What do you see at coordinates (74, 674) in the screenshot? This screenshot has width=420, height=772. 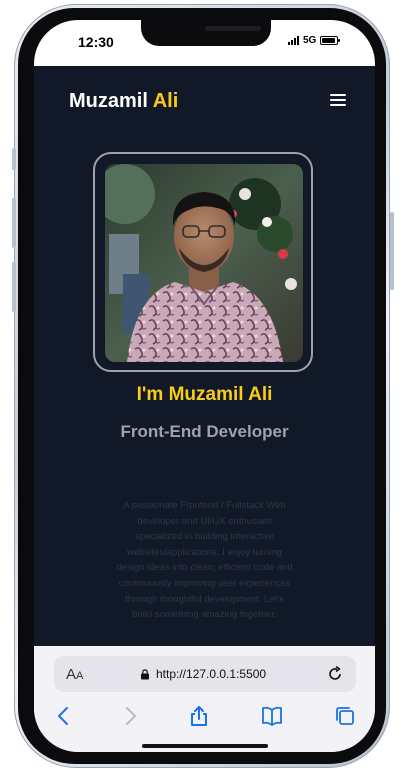 I see `text-size-button: AA` at bounding box center [74, 674].